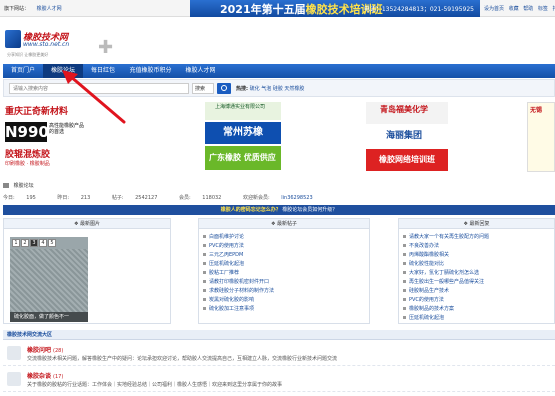 The height and width of the screenshot is (396, 555). What do you see at coordinates (284, 255) in the screenshot?
I see `list-item: 三元乙丙EPDM` at bounding box center [284, 255].